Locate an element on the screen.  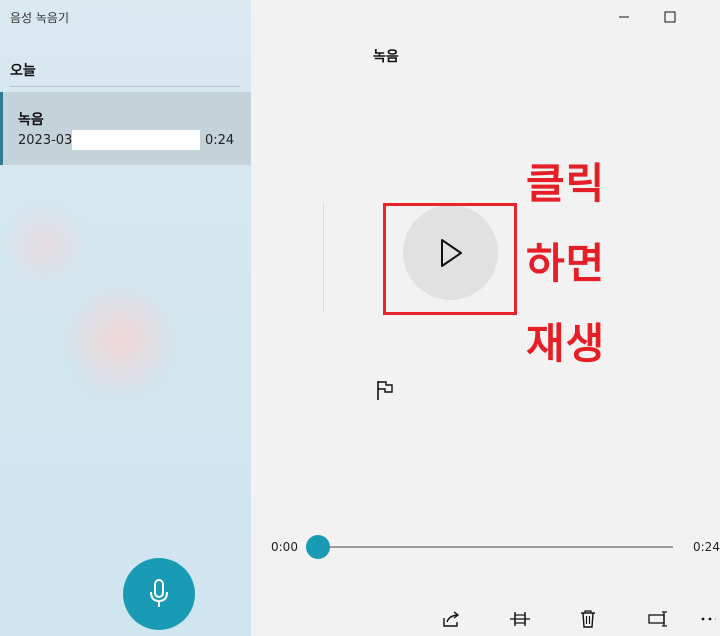
recording-date: 2023-03 is located at coordinates (45, 140).